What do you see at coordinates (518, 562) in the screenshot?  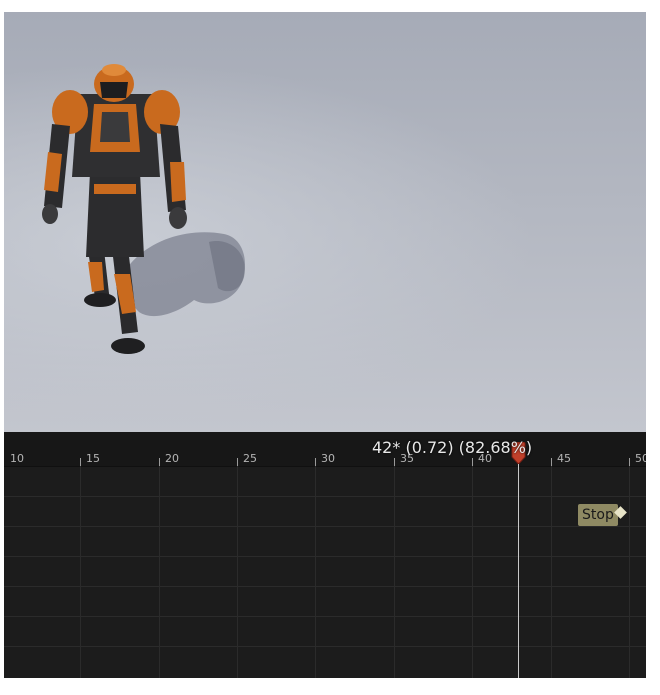 I see `playhead-line` at bounding box center [518, 562].